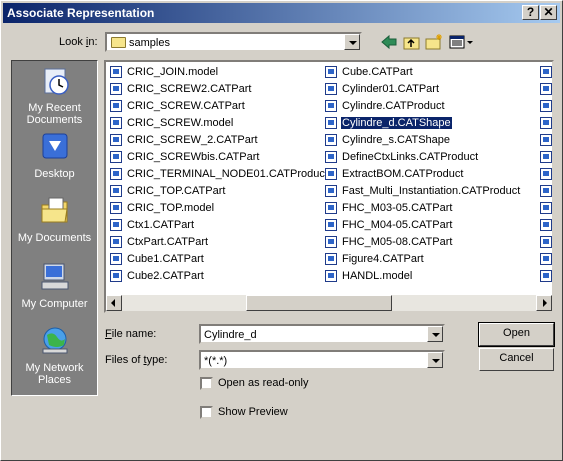  I want to click on file-item: HANDL.model, so click(430, 276).